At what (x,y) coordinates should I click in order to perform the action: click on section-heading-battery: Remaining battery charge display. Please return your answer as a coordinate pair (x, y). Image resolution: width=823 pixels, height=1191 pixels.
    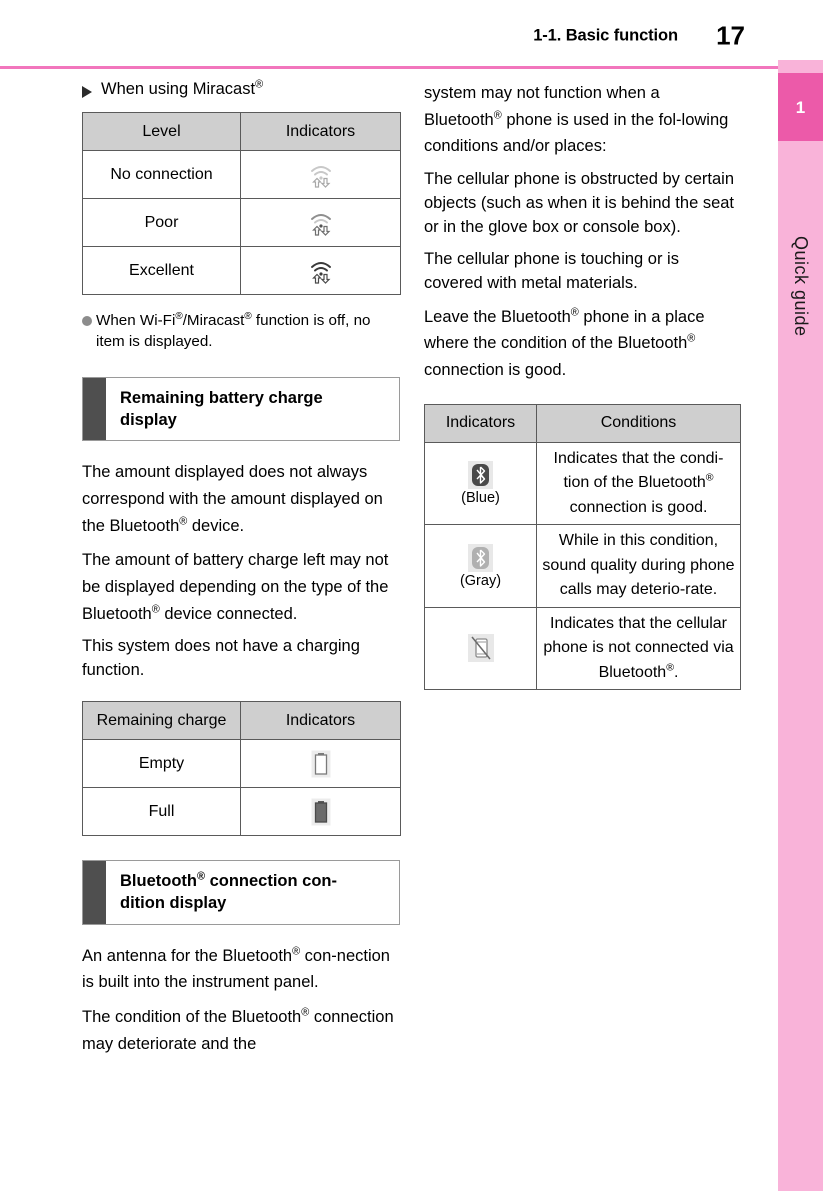
    Looking at the image, I should click on (241, 409).